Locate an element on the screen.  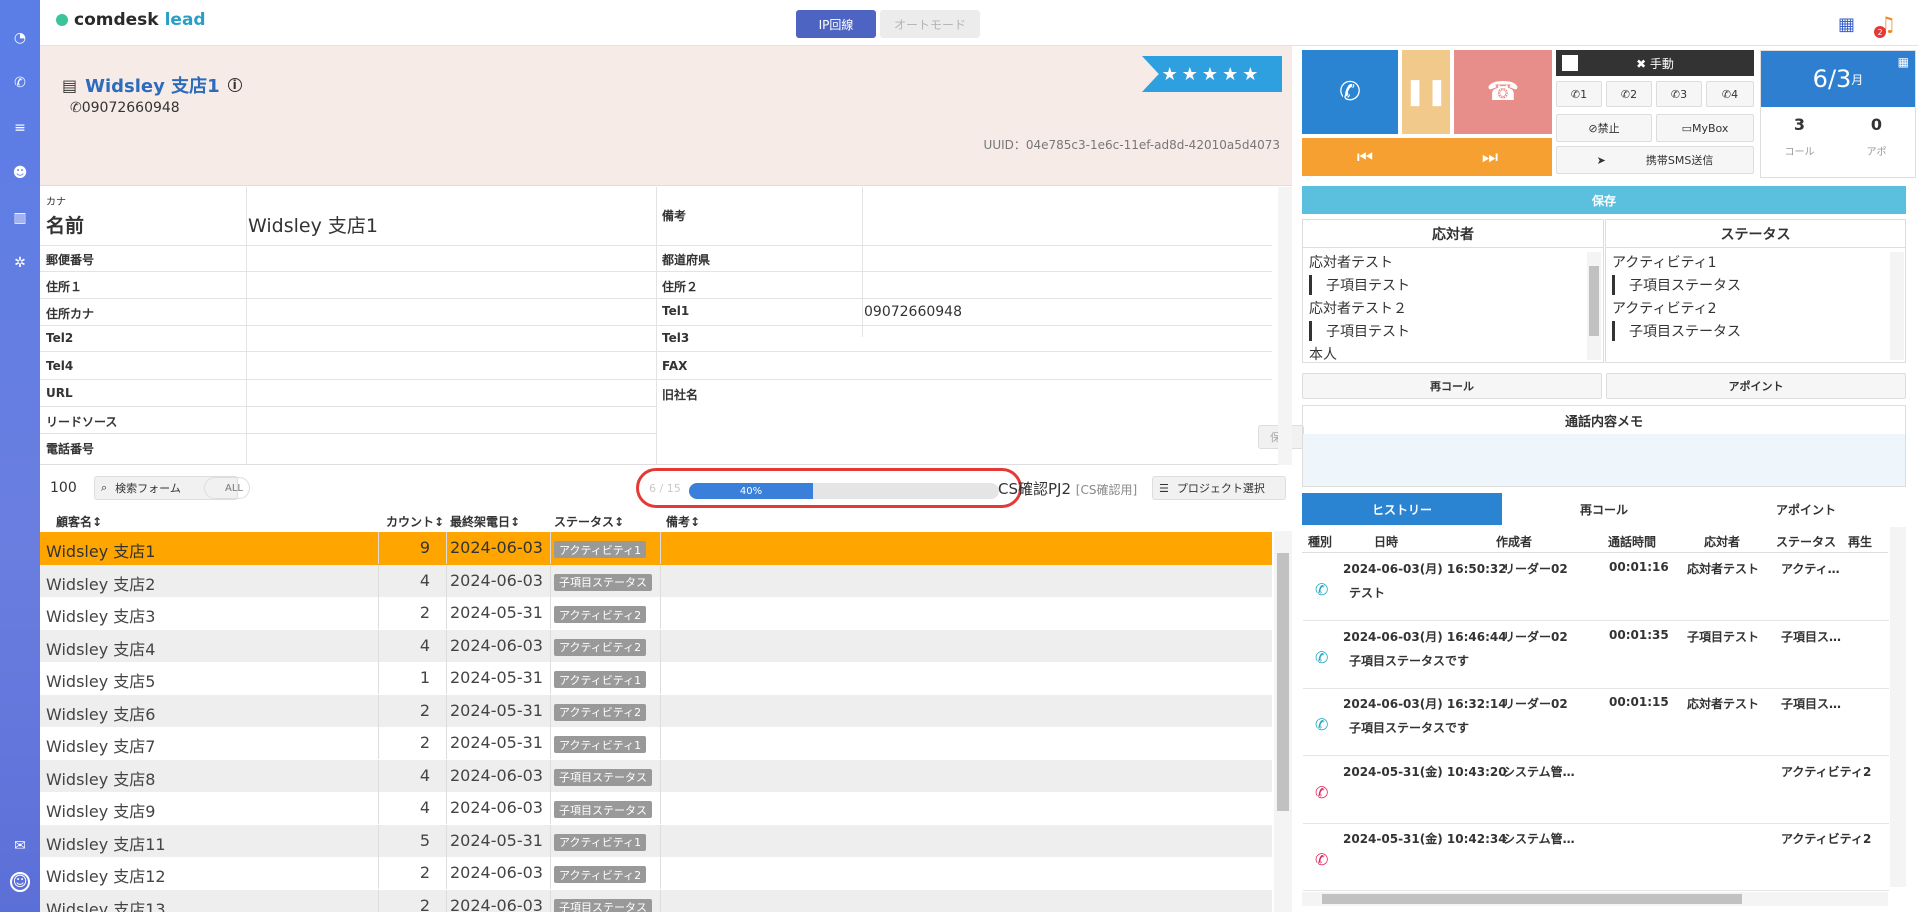
forbid-button: ⊘禁止 is located at coordinates (1604, 128).